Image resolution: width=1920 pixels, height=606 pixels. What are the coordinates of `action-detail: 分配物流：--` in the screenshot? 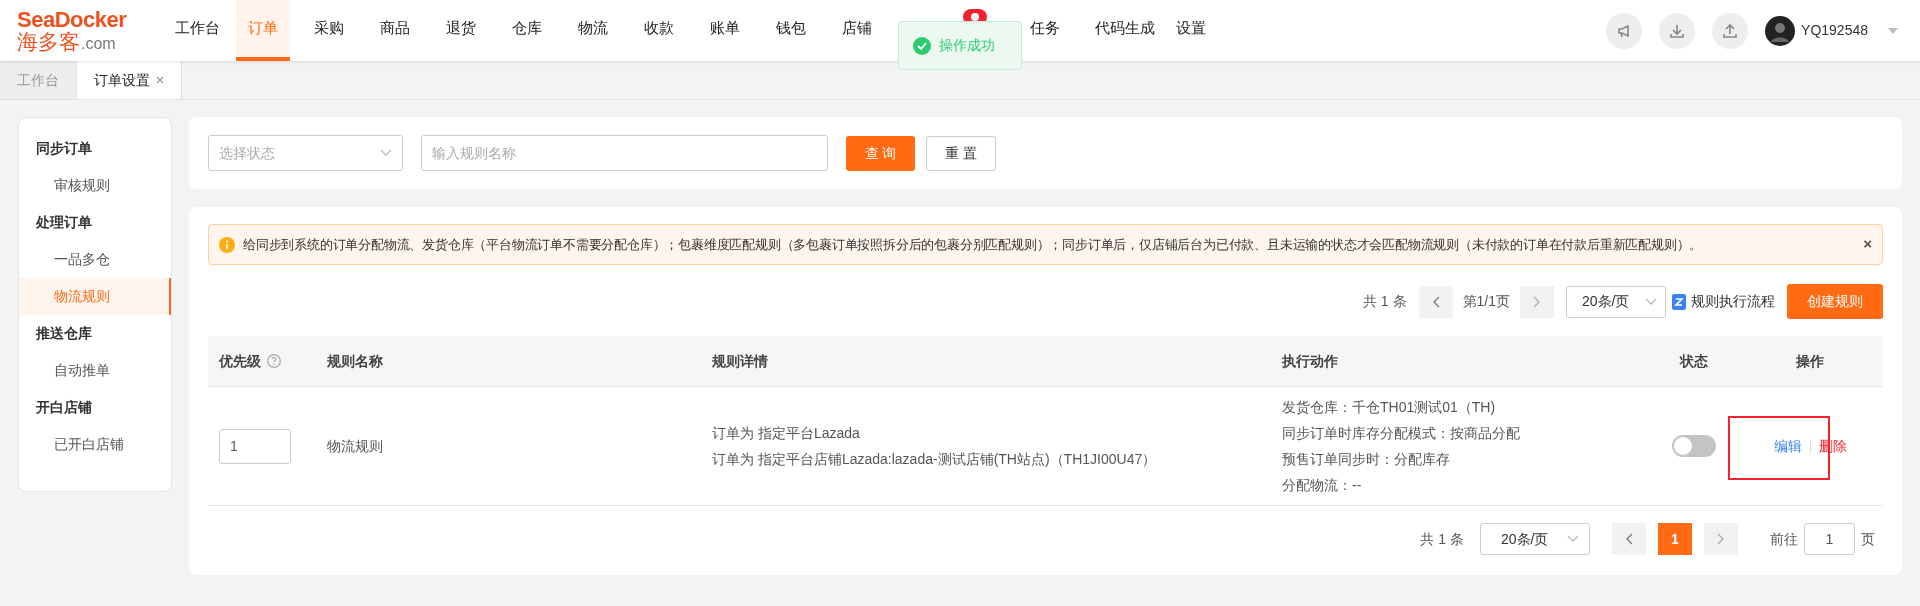 It's located at (1322, 485).